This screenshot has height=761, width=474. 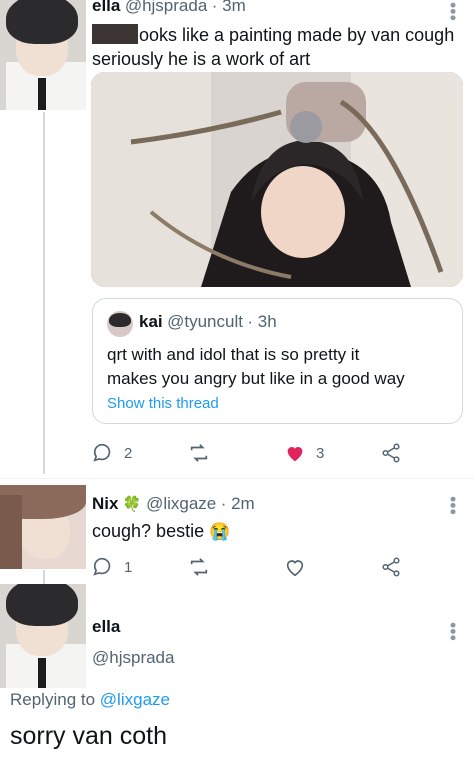 What do you see at coordinates (135, 699) in the screenshot?
I see `replying-to-mention: @lixgaze` at bounding box center [135, 699].